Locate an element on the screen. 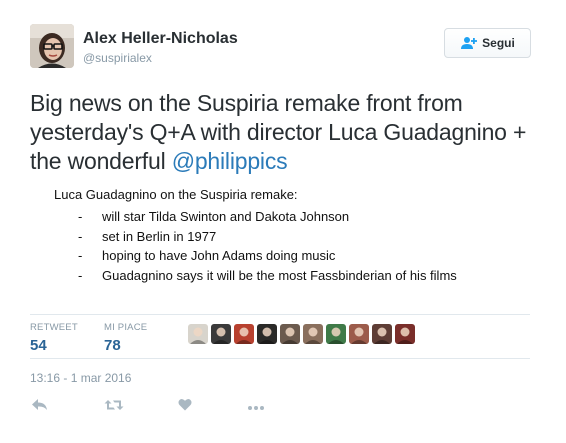 This screenshot has width=566, height=443. more-icon is located at coordinates (256, 407).